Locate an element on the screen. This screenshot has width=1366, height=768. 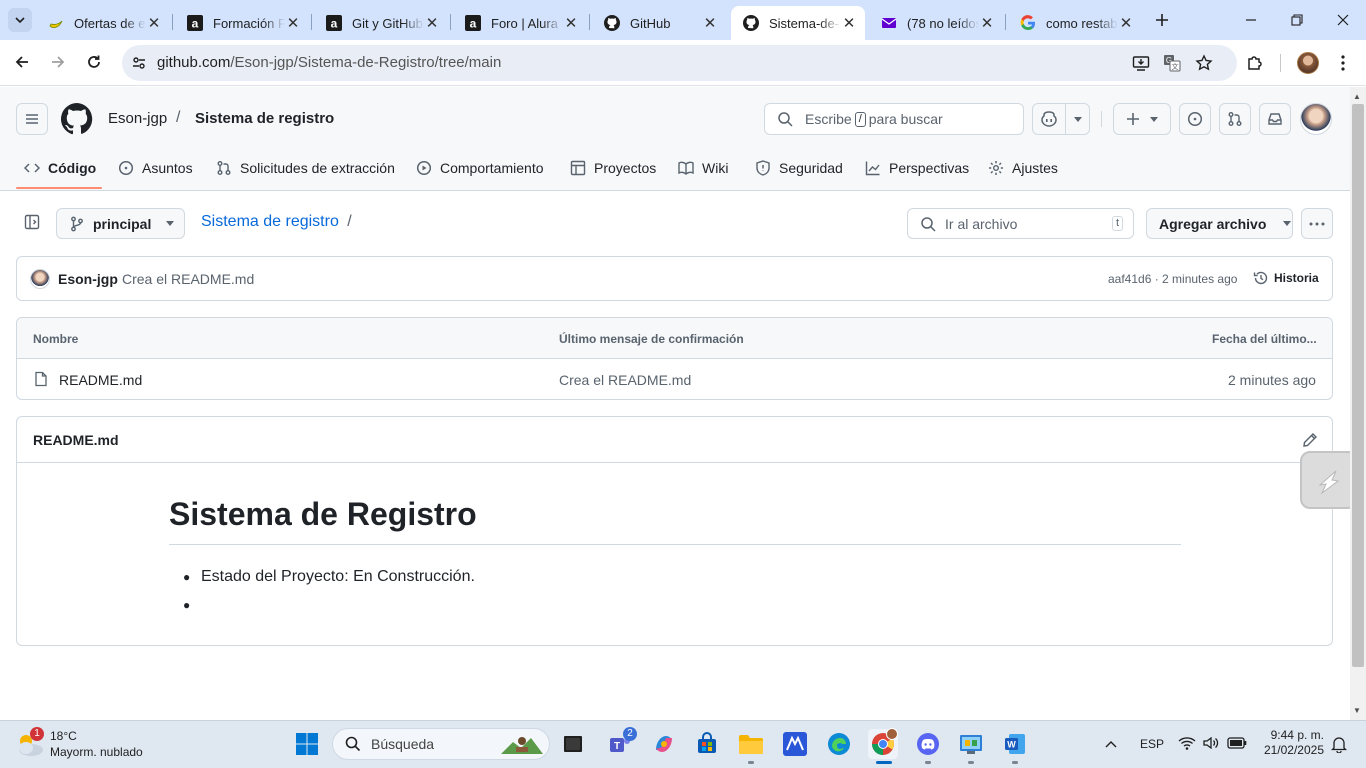
tab-security: Seguridad is located at coordinates (799, 168).